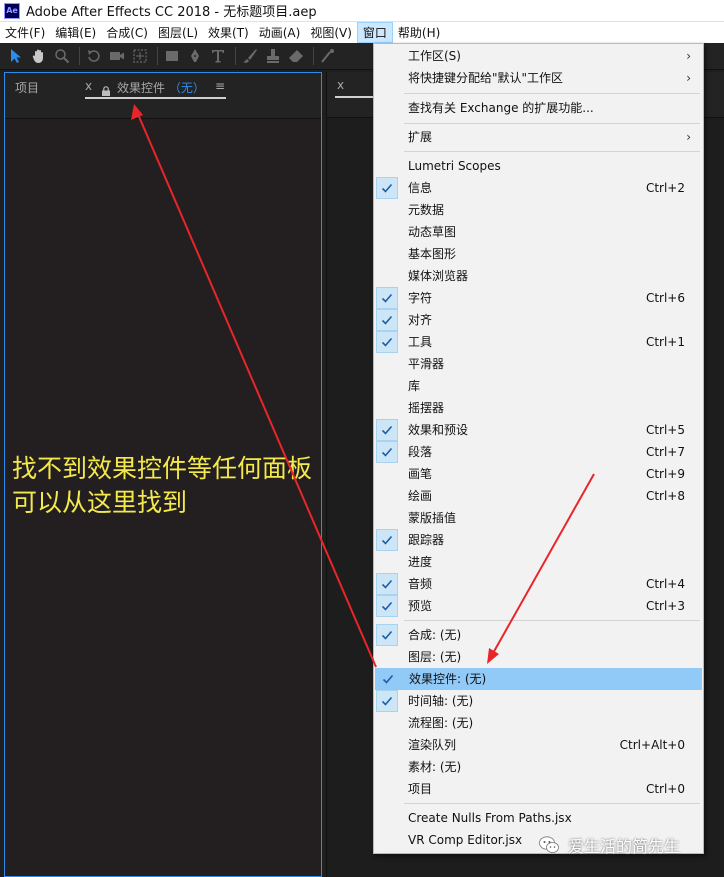 This screenshot has width=724, height=877. I want to click on watermark: 爱生活的简先生, so click(609, 845).